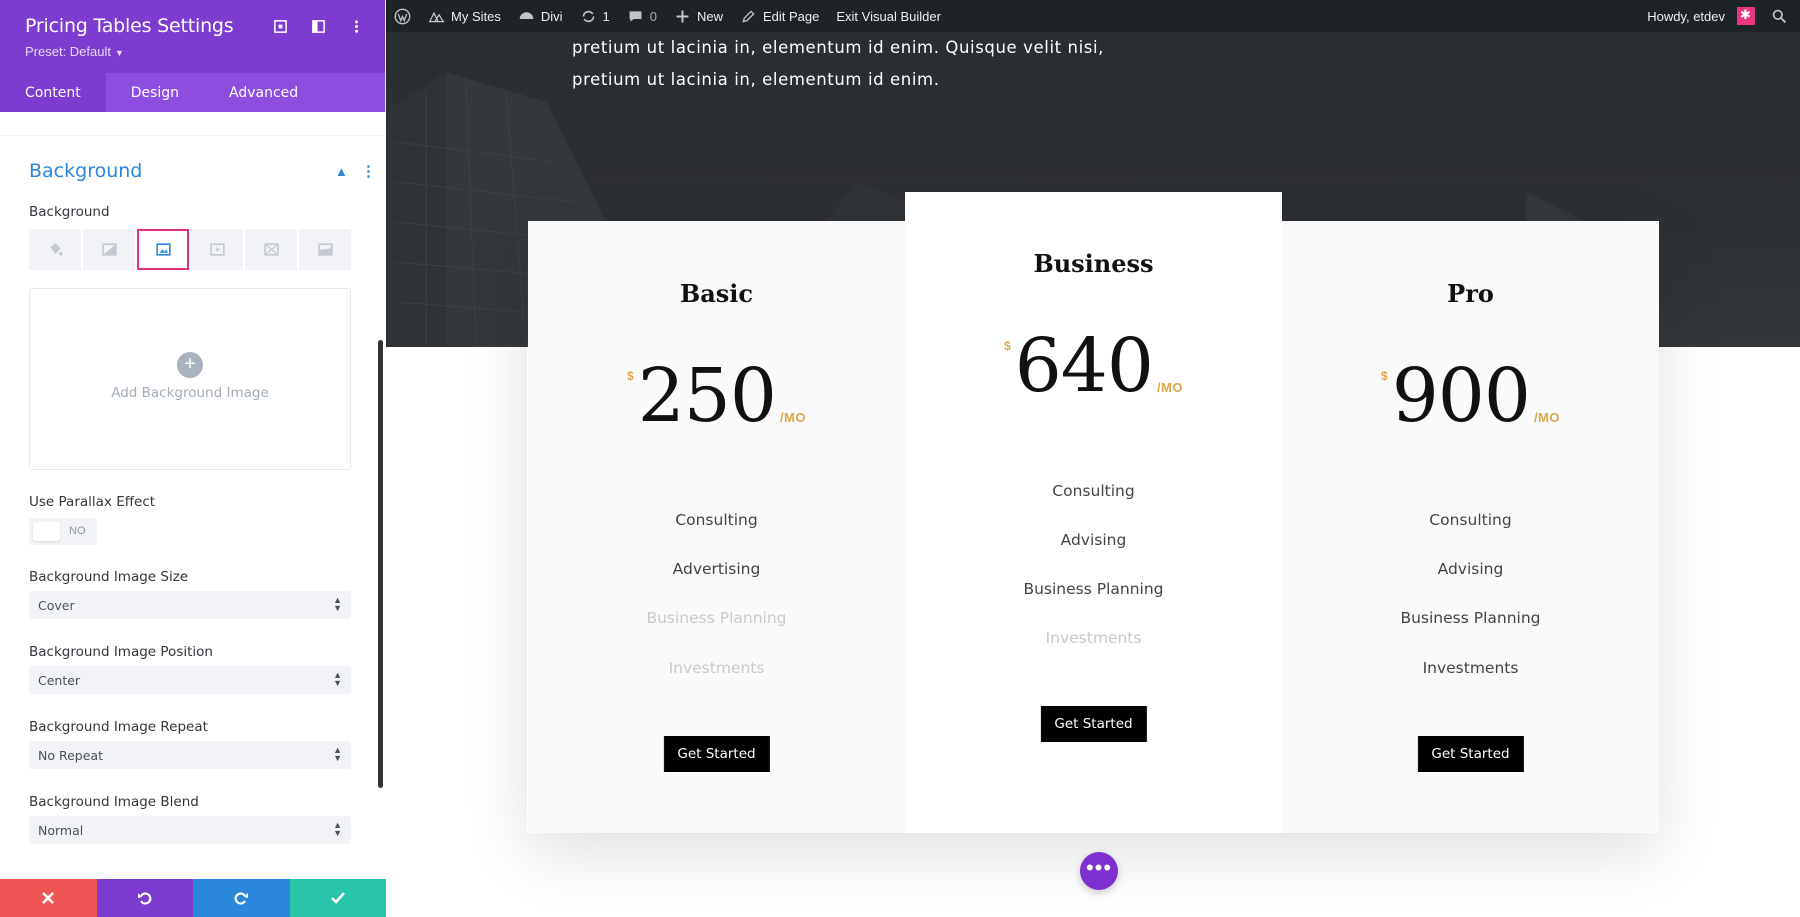  Describe the element at coordinates (55, 249) in the screenshot. I see `color-icon` at that location.